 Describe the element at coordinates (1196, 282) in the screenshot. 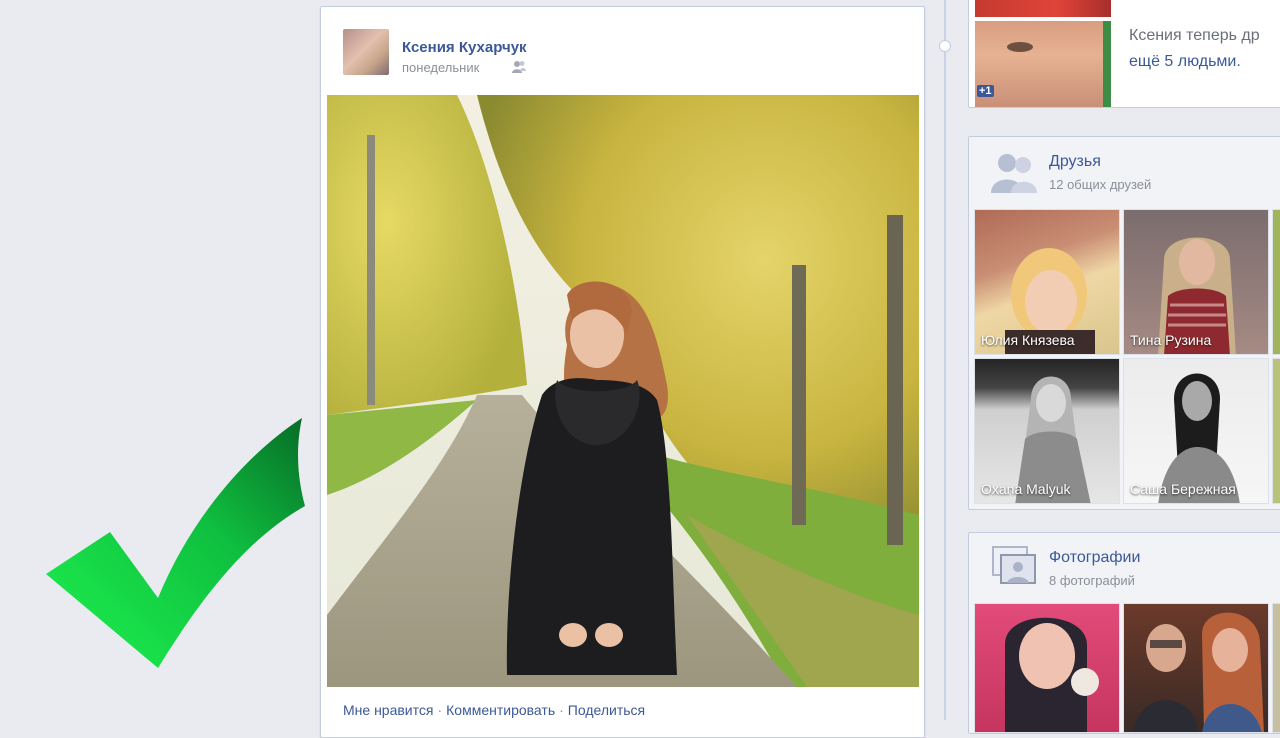

I see `friend-tile: Тина Рузина` at that location.